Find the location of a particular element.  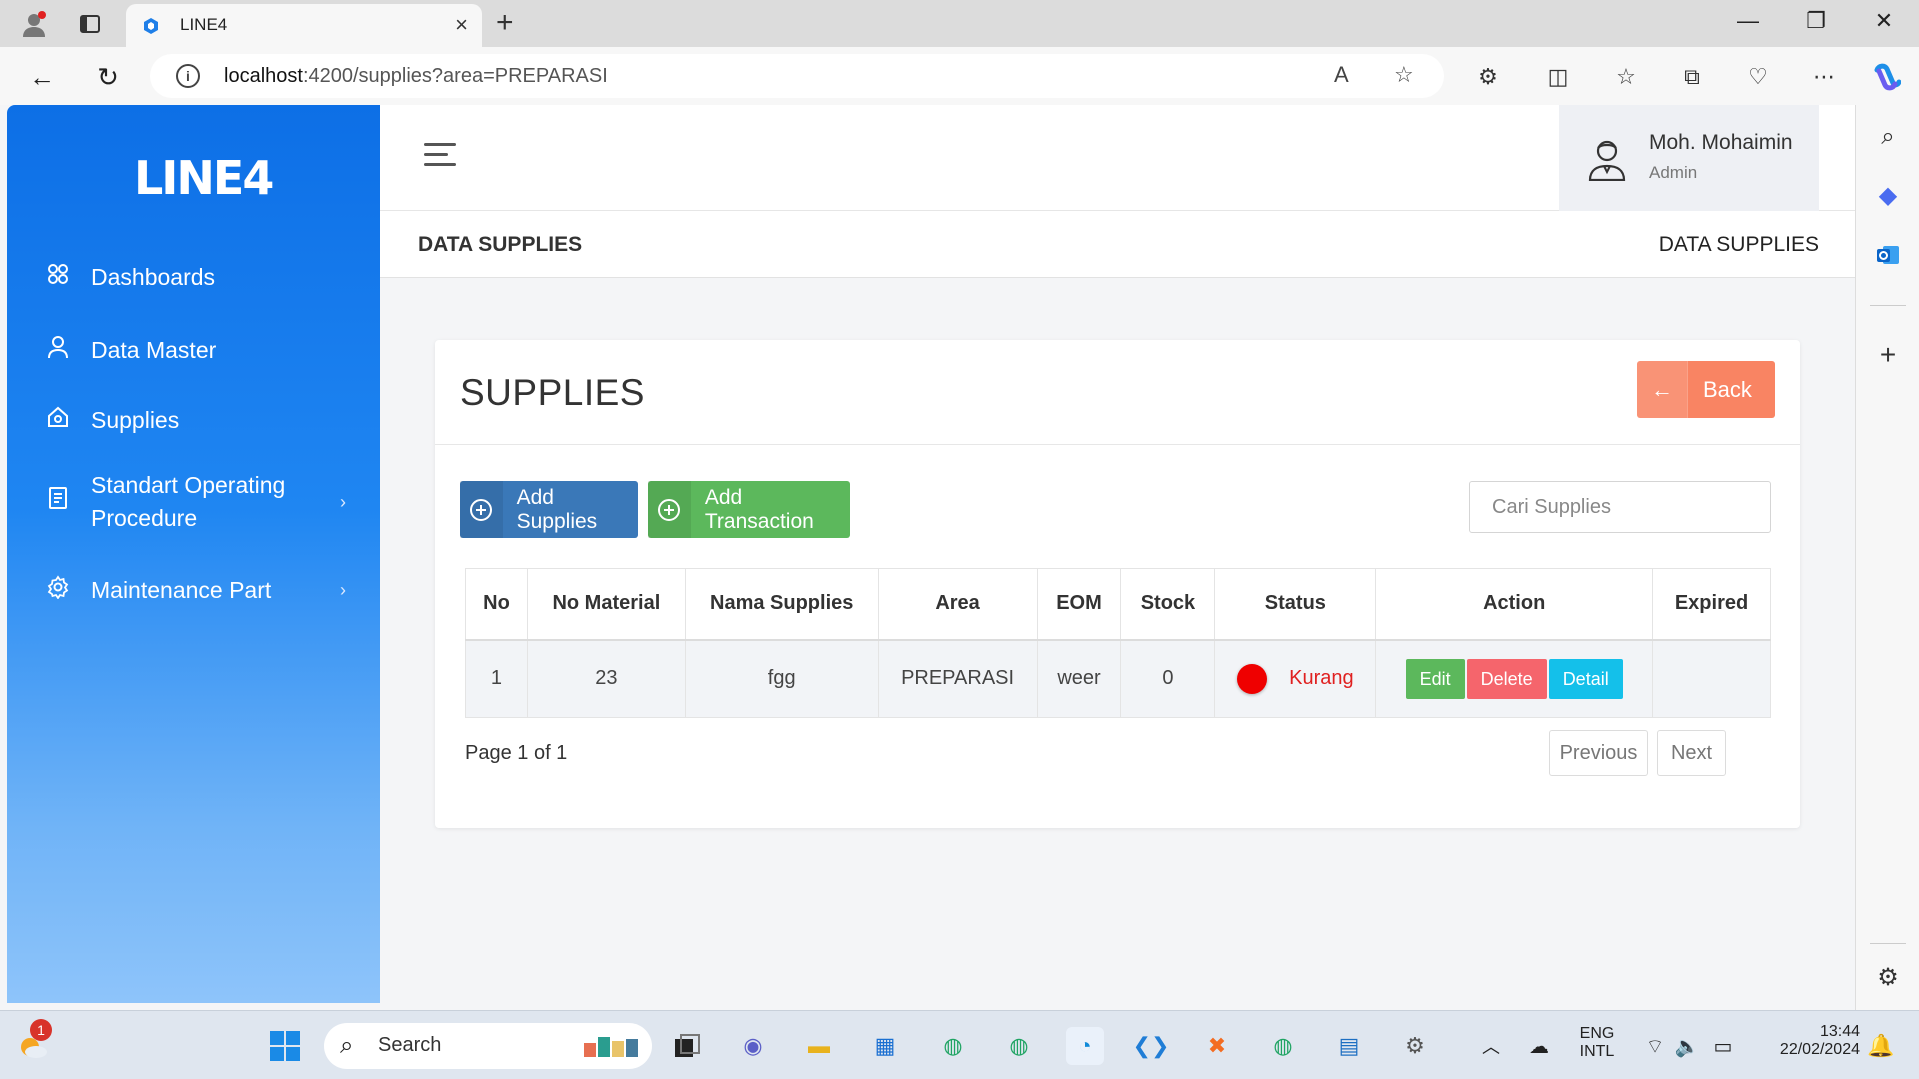

detail-button: Detail is located at coordinates (1585, 678).